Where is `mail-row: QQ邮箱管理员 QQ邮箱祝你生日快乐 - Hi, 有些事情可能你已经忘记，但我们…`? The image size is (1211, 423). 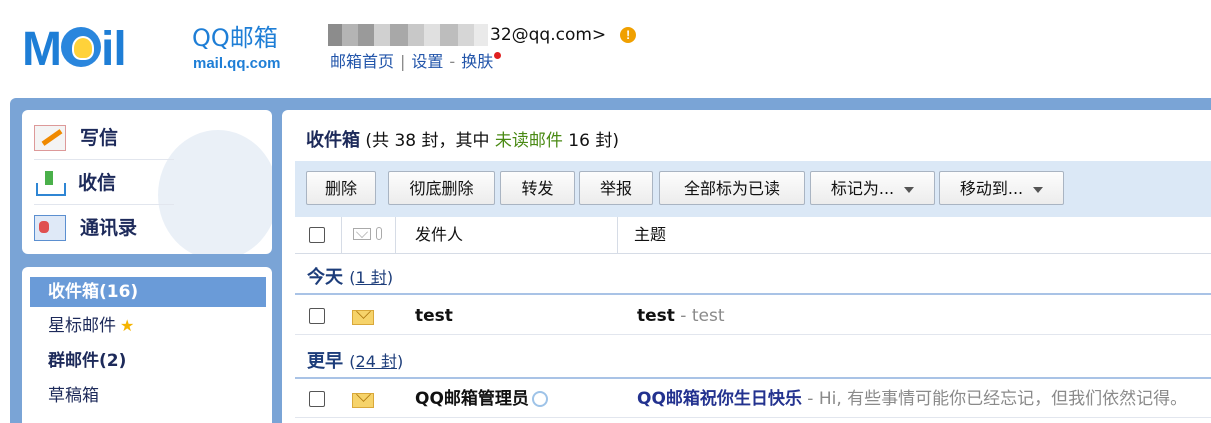
mail-row: QQ邮箱管理员 QQ邮箱祝你生日快乐 - Hi, 有些事情可能你已经忘记，但我们… is located at coordinates (753, 399).